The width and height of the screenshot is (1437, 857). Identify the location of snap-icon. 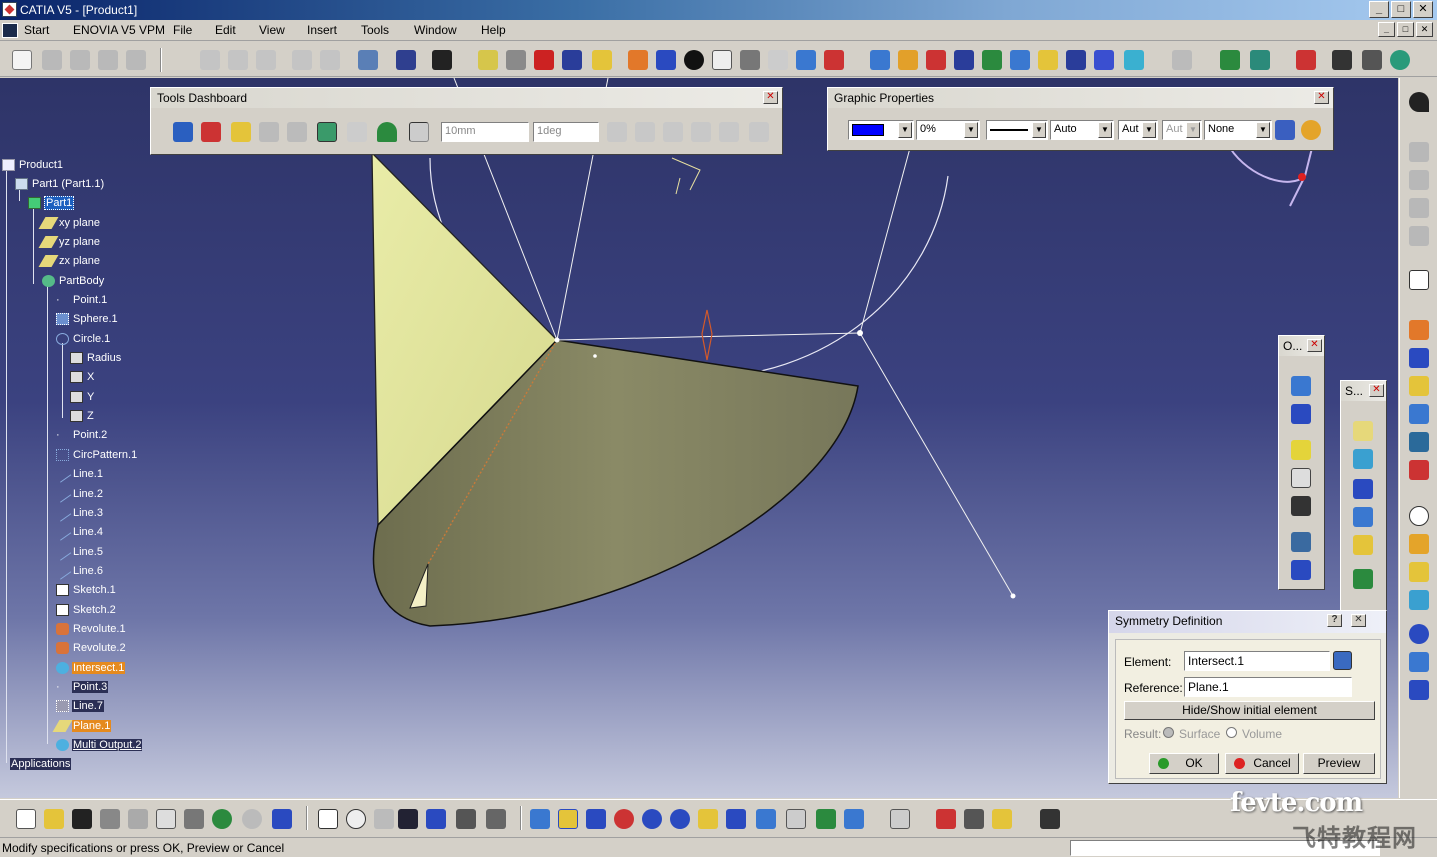
(183, 132).